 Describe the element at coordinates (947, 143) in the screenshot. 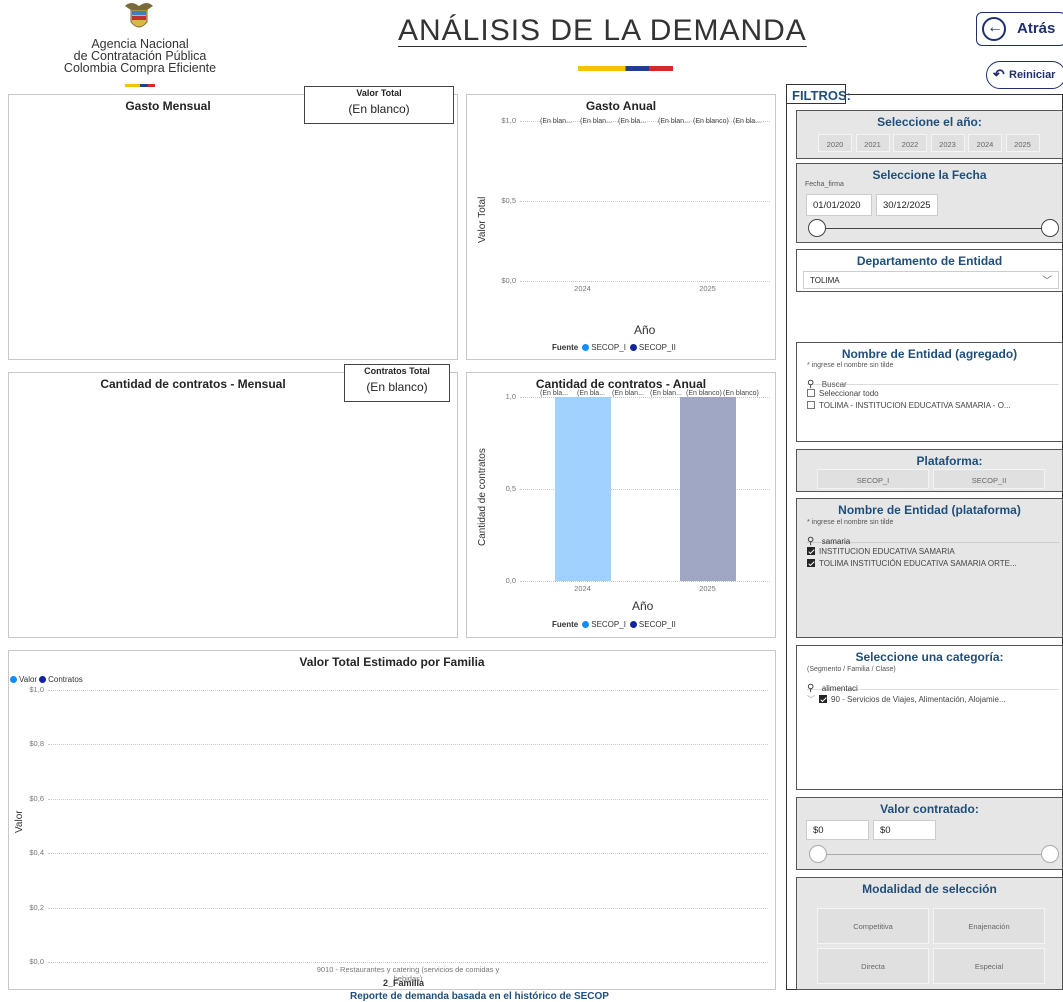

I see `year-option-2023: 2023` at that location.